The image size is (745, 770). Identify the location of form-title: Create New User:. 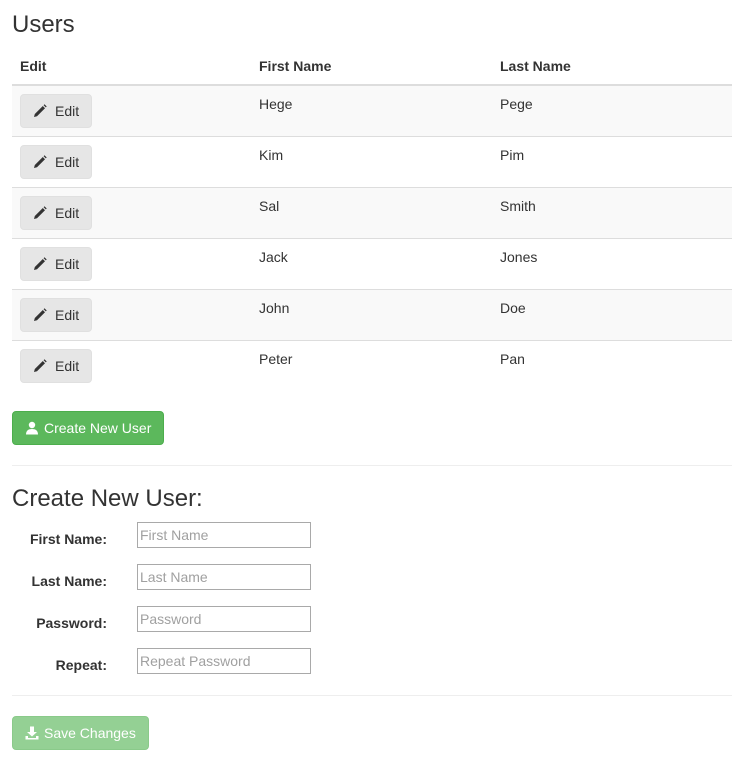
(107, 498).